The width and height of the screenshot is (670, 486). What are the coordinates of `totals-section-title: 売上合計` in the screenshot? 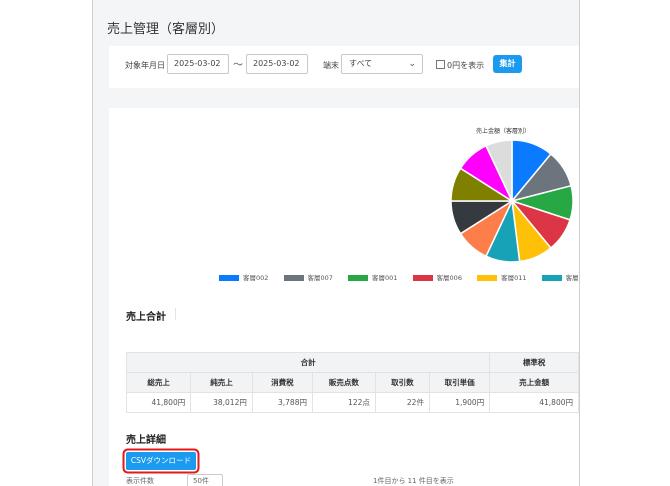 It's located at (146, 317).